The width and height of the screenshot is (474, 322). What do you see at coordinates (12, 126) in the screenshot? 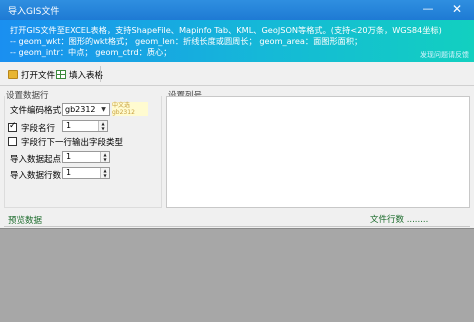
I see `field-name-checkbox` at bounding box center [12, 126].